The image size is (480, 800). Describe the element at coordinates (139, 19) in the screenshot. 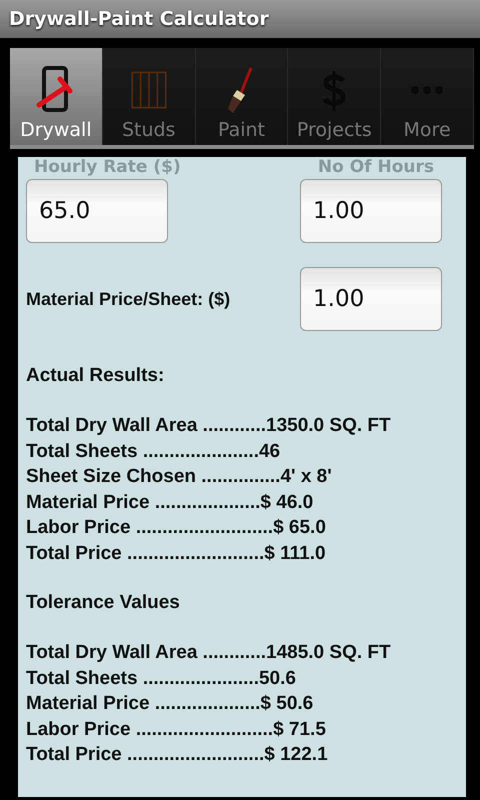

I see `window-title: Drywall-Paint Calculator` at that location.